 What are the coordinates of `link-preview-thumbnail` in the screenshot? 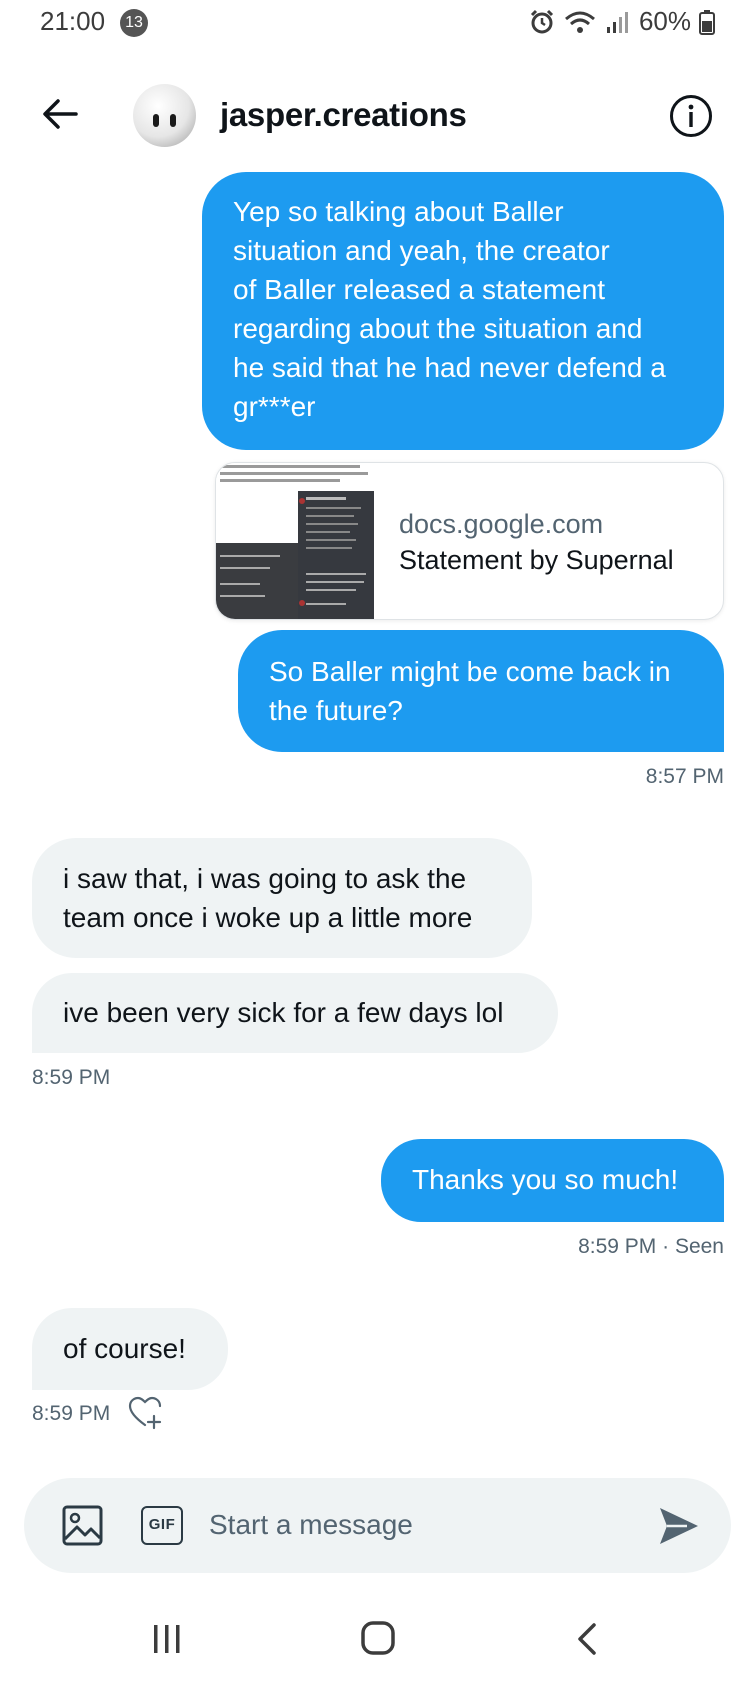 It's located at (295, 541).